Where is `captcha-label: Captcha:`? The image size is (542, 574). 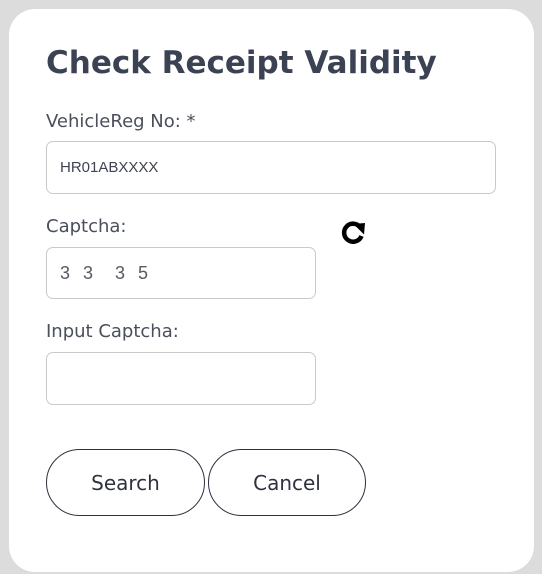
captcha-label: Captcha: is located at coordinates (86, 226).